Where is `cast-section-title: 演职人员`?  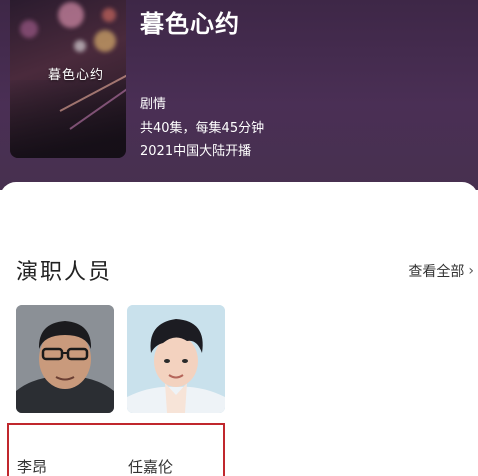 cast-section-title: 演职人员 is located at coordinates (64, 272).